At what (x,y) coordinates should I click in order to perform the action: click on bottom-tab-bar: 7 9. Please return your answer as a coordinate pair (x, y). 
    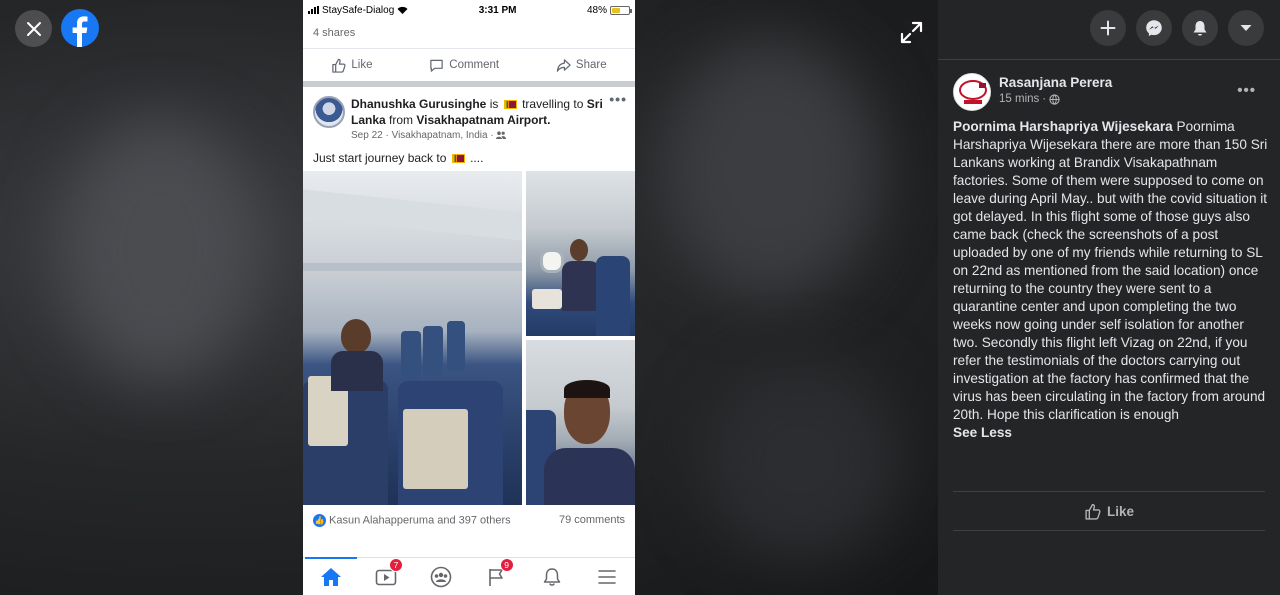
    Looking at the image, I should click on (469, 576).